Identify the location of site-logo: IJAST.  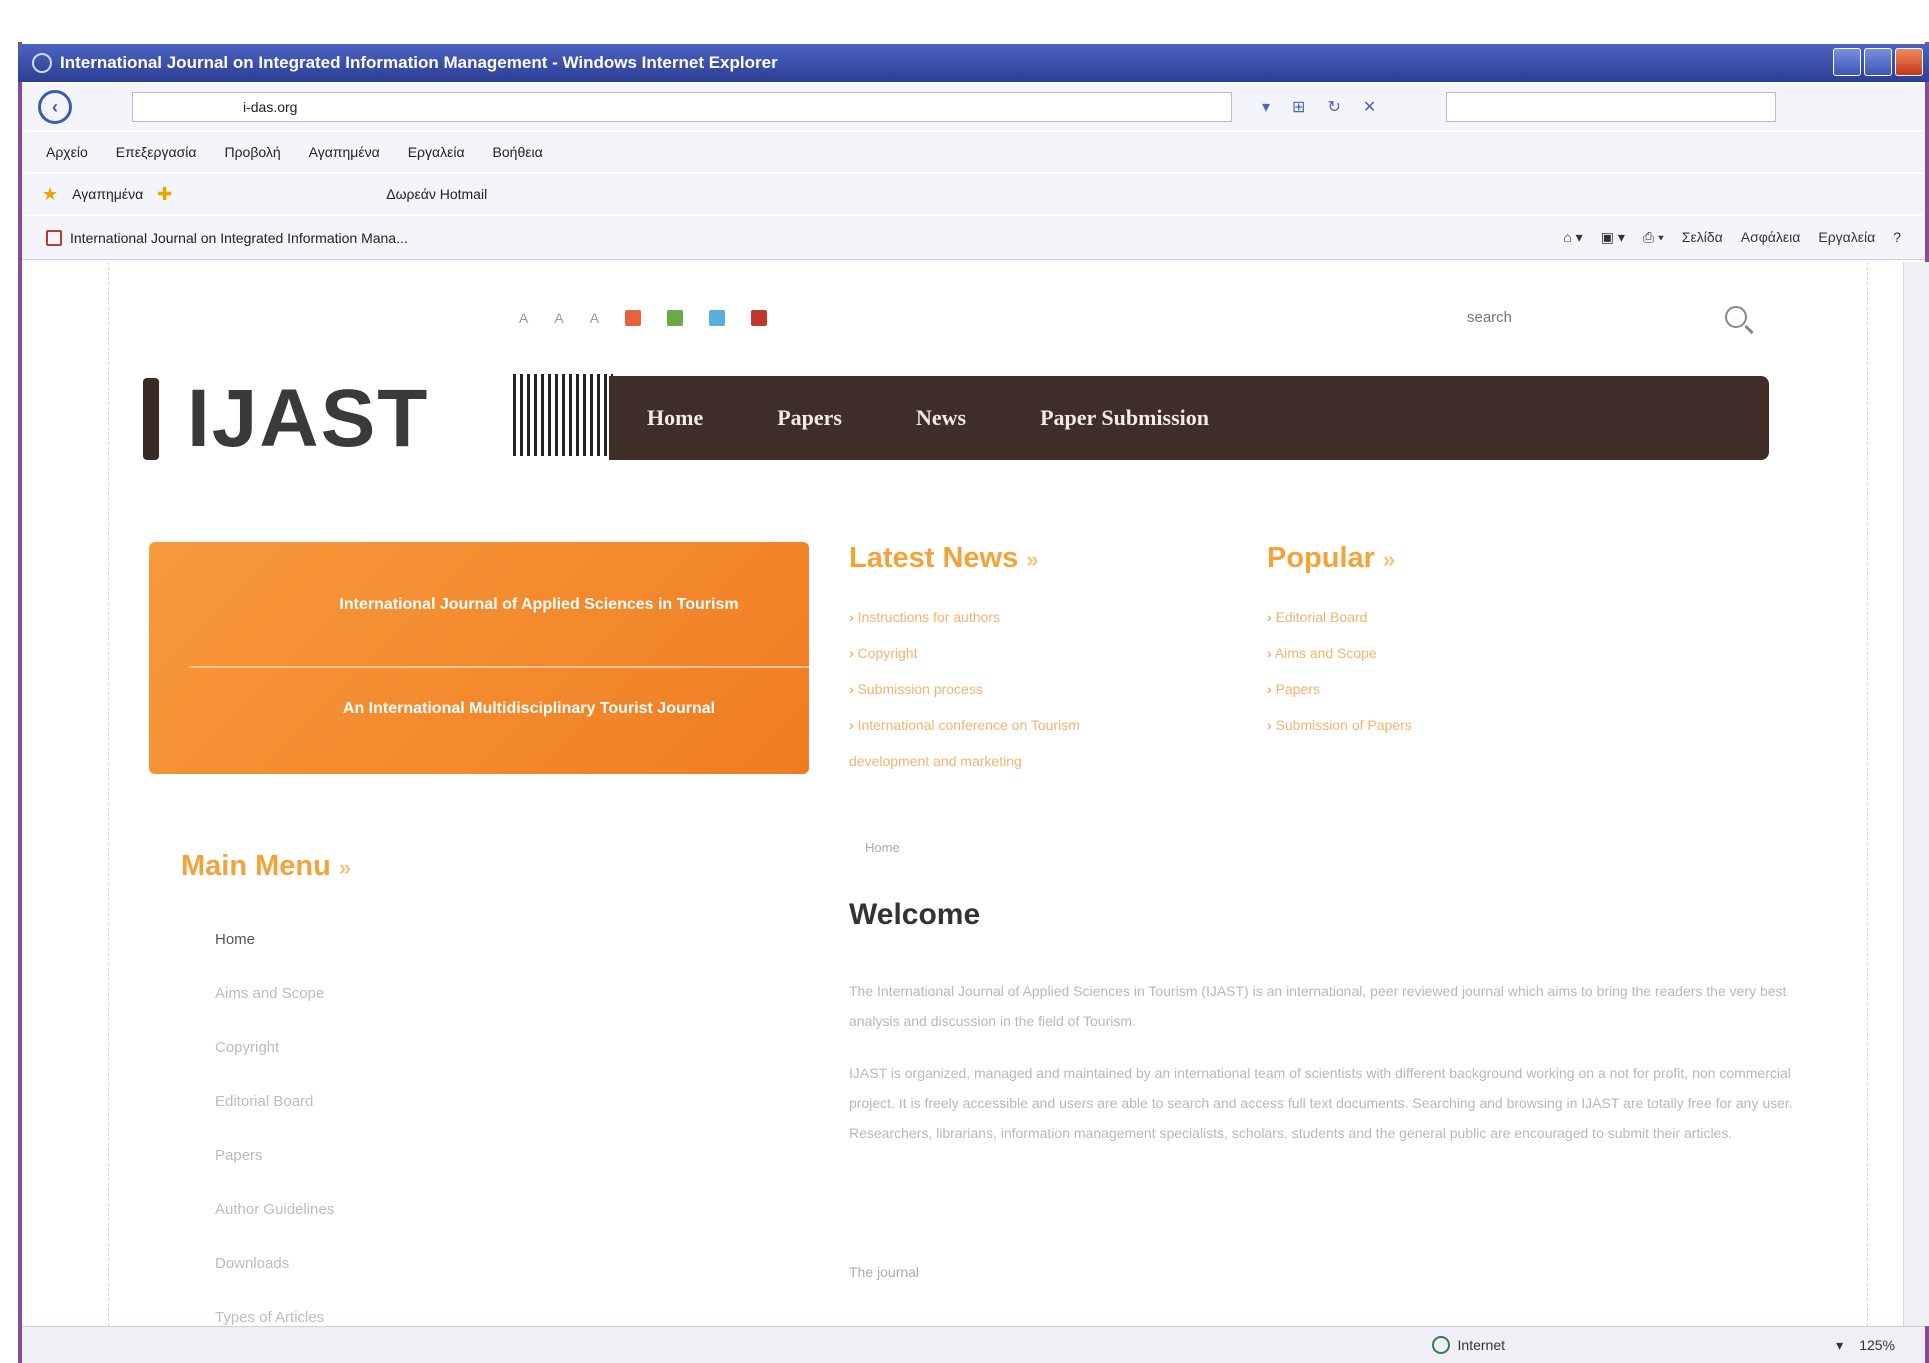
(286, 419).